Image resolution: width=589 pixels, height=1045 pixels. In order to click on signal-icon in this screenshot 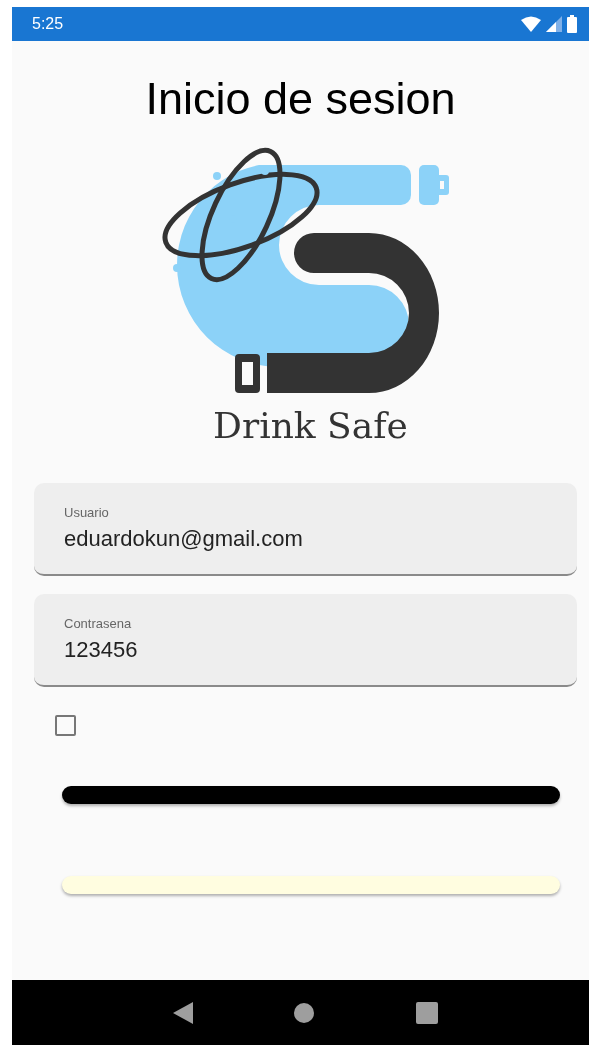, I will do `click(554, 24)`.